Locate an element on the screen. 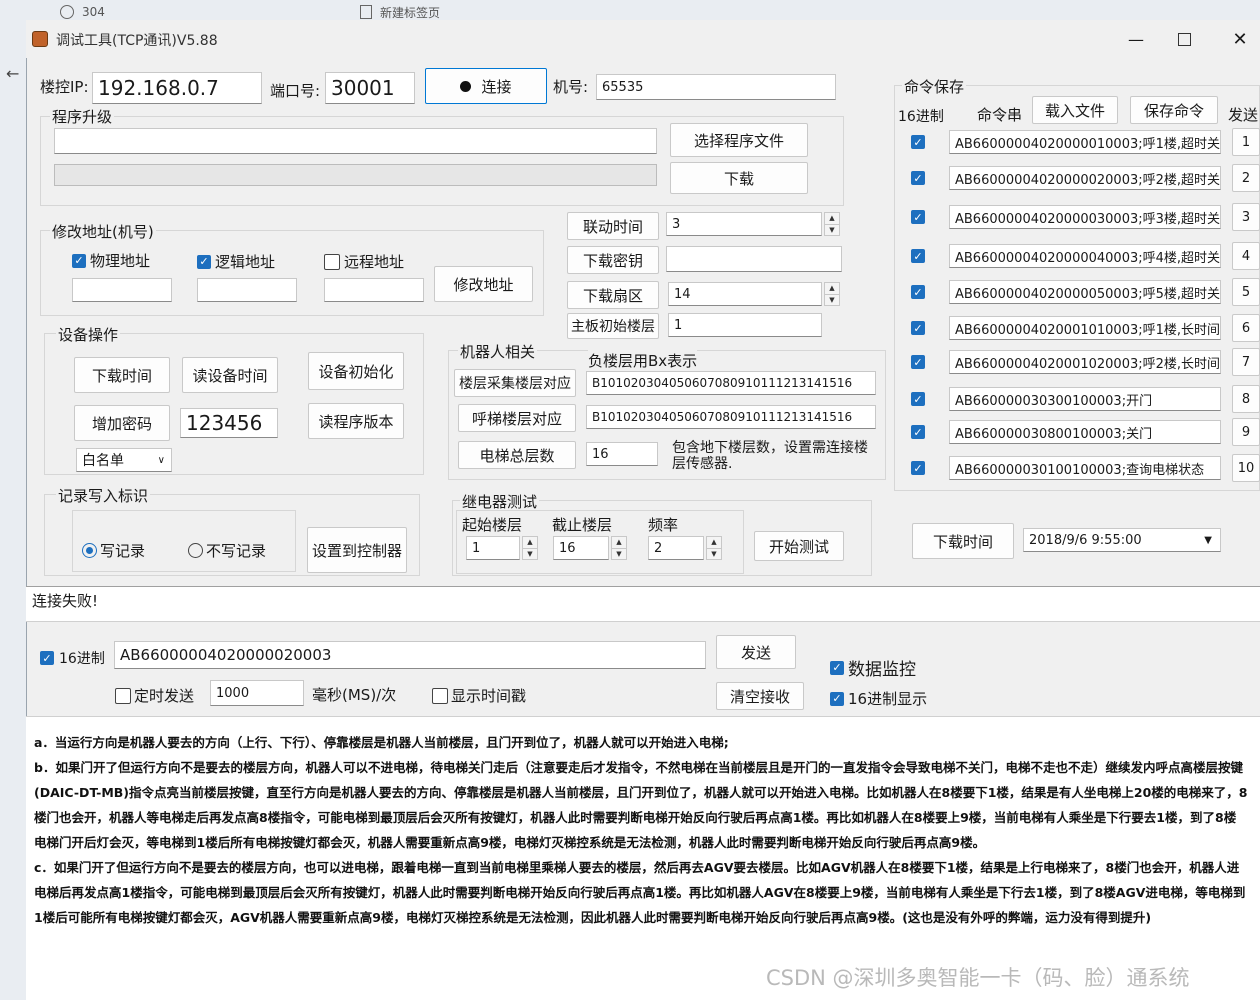  download-key-input is located at coordinates (754, 259).